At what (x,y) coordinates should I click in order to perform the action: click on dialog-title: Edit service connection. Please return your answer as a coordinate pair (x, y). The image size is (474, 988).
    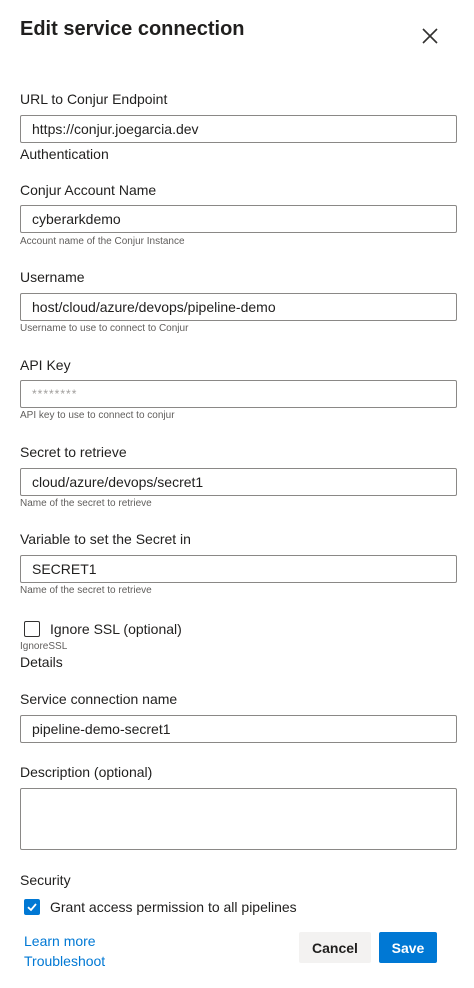
    Looking at the image, I should click on (132, 29).